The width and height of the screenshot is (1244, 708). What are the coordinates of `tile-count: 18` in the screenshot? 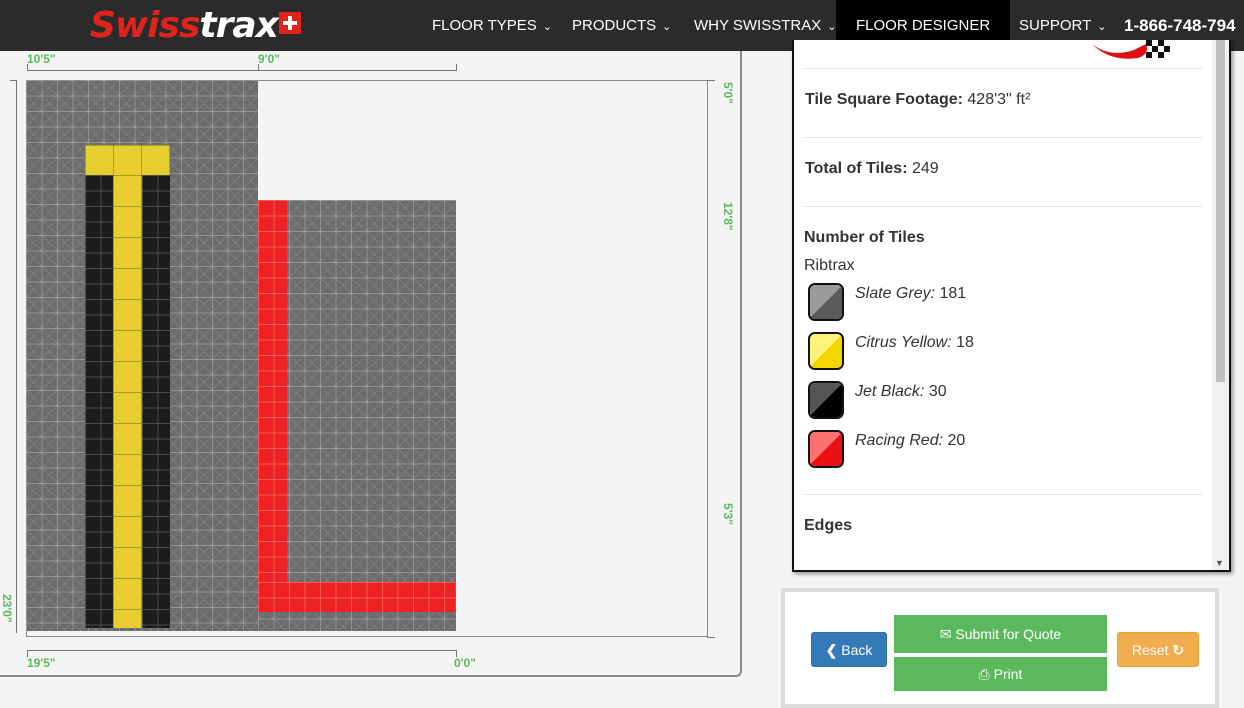 It's located at (965, 342).